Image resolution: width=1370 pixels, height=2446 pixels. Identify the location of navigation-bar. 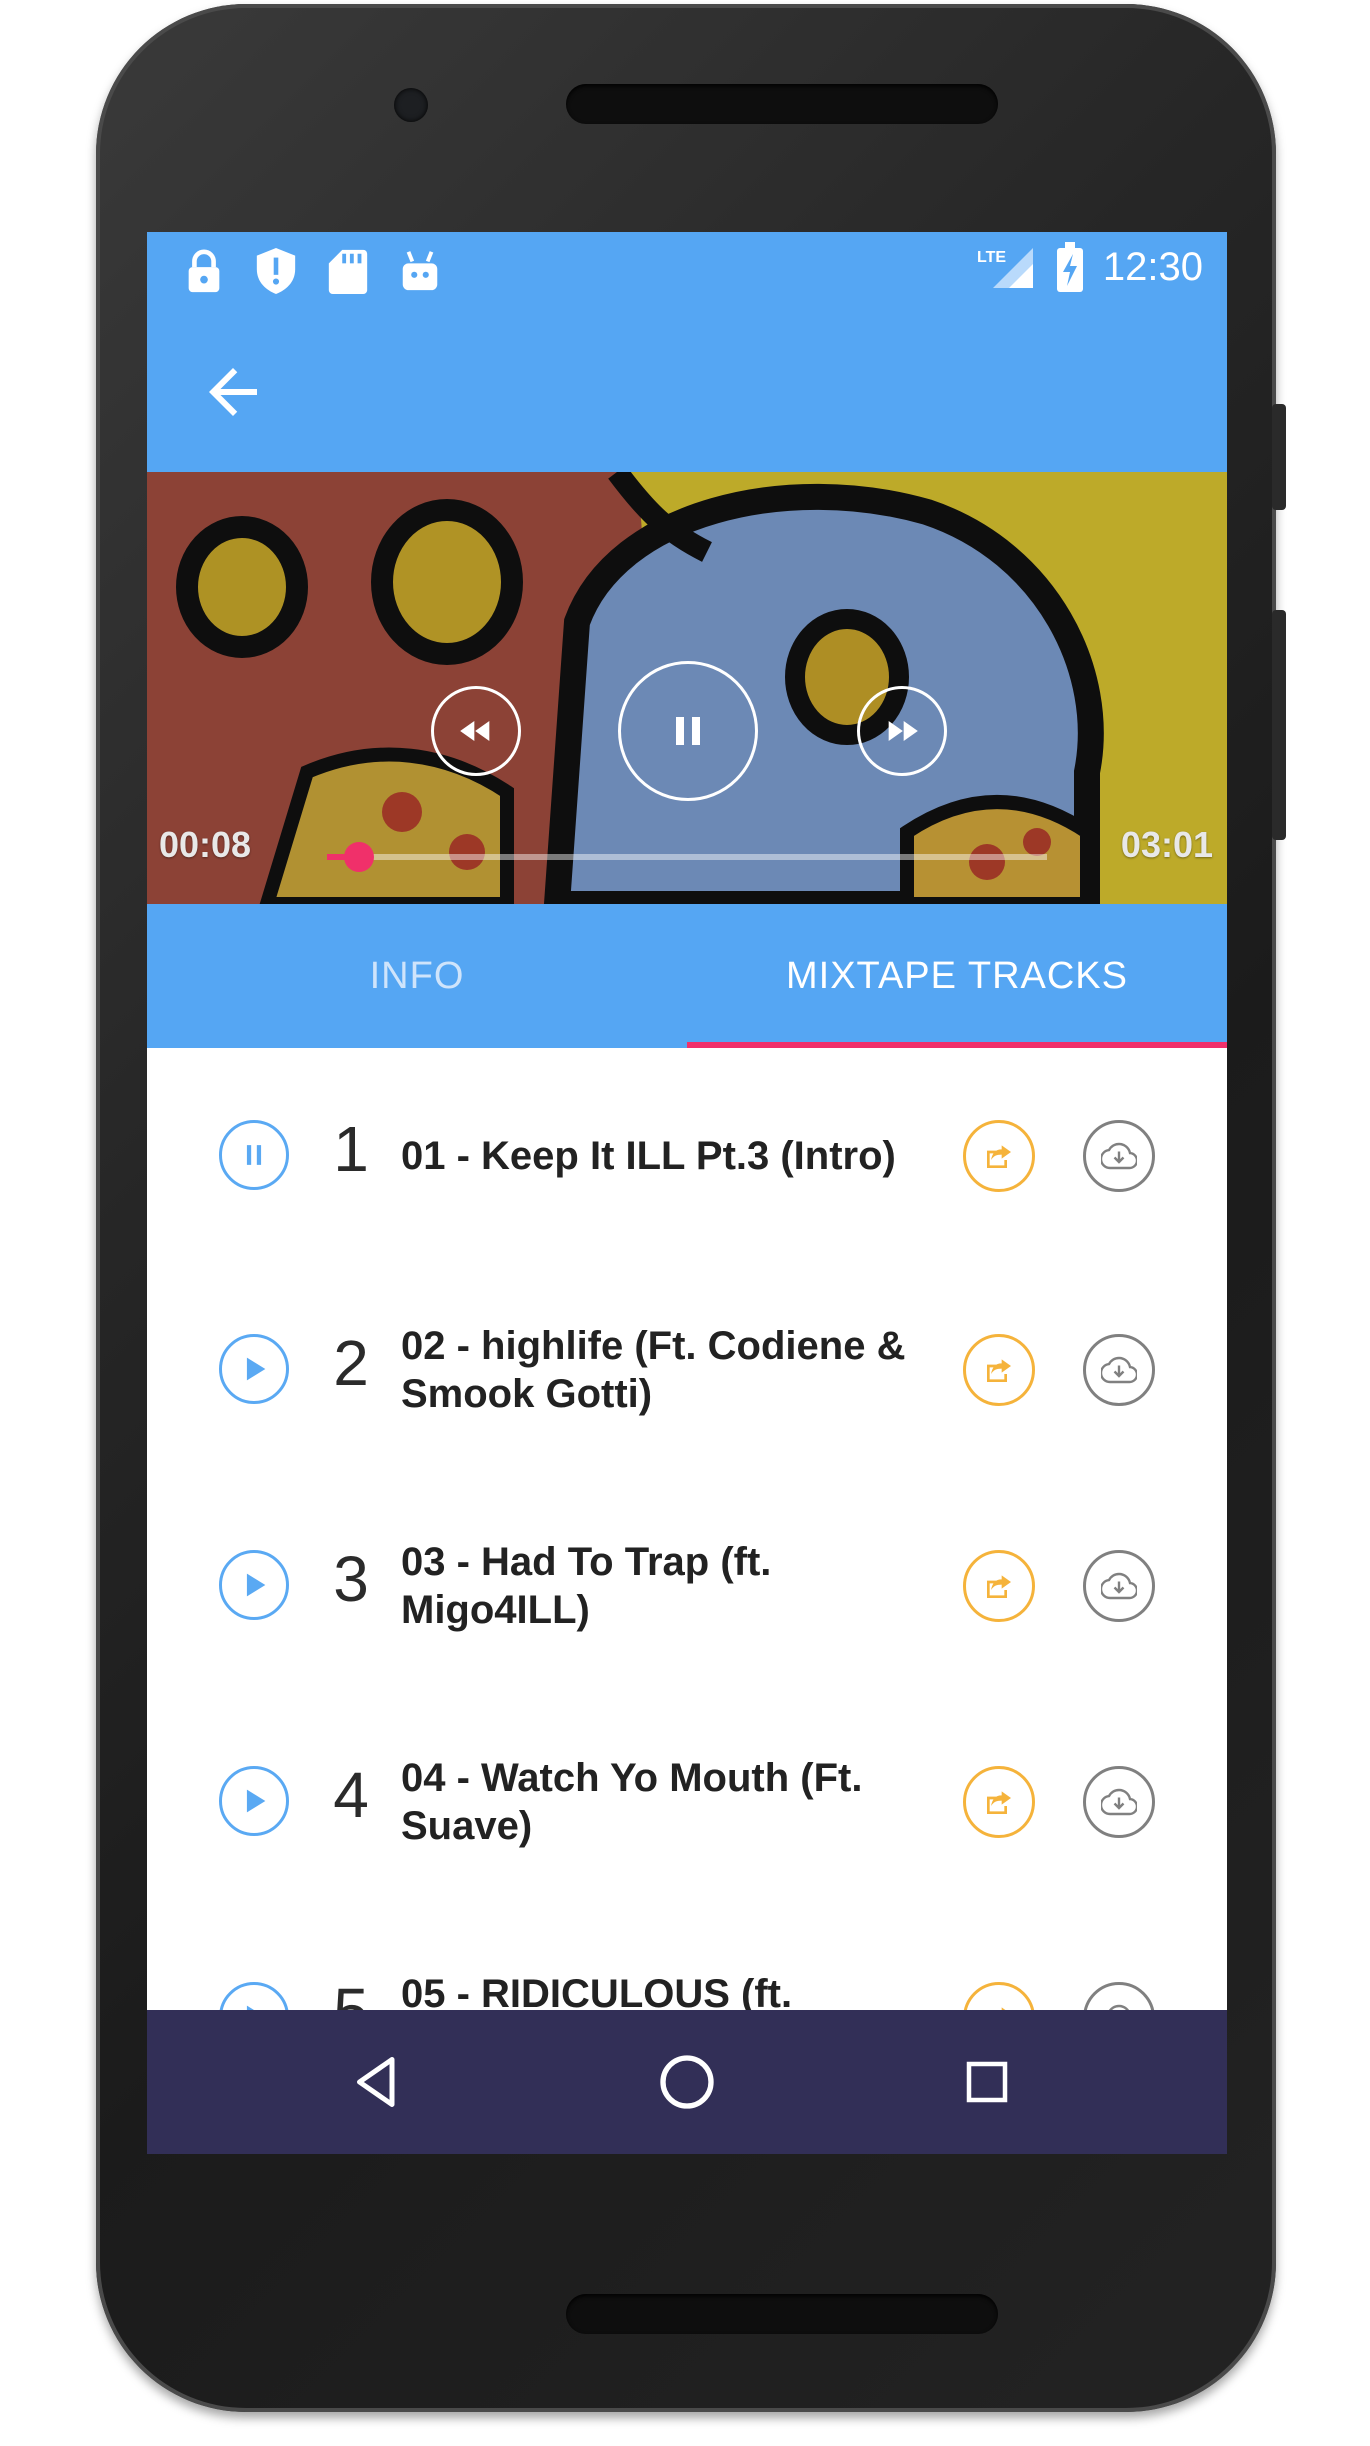
(687, 2082).